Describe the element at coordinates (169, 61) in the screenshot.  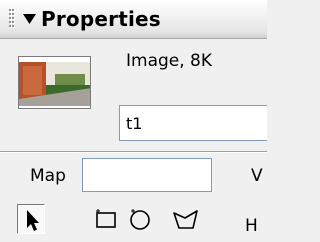
I see `image-info-text: Image, 8K` at that location.